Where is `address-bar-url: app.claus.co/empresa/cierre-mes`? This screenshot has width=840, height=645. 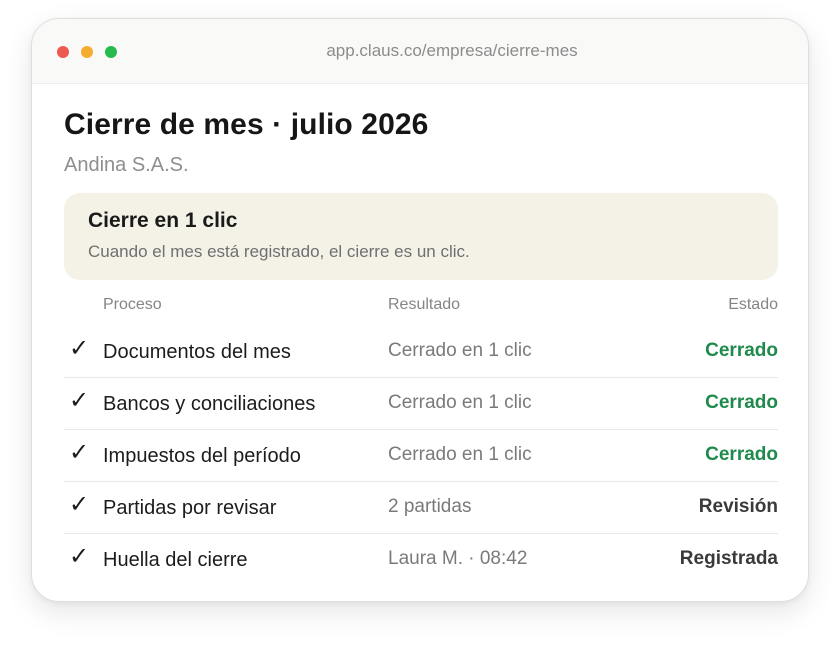 address-bar-url: app.claus.co/empresa/cierre-mes is located at coordinates (452, 51).